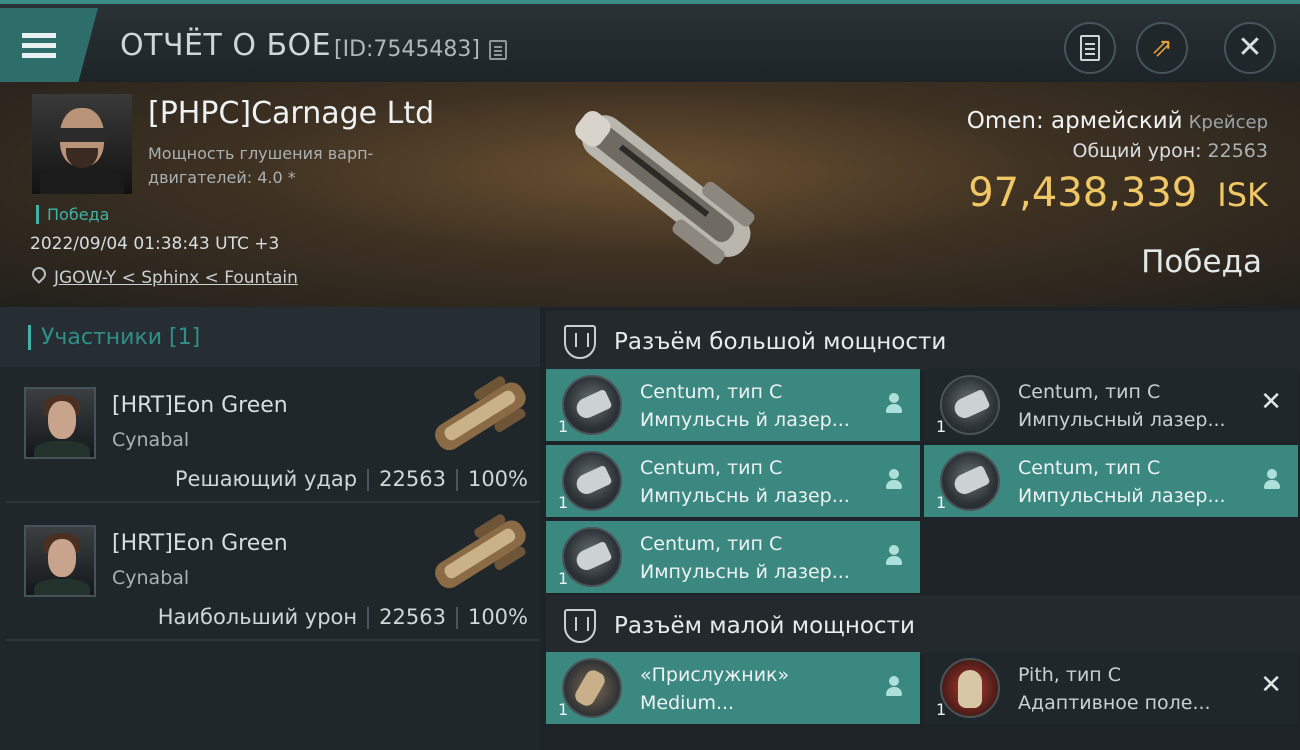 The width and height of the screenshot is (1300, 750). I want to click on module-name: «Прислужник», so click(715, 675).